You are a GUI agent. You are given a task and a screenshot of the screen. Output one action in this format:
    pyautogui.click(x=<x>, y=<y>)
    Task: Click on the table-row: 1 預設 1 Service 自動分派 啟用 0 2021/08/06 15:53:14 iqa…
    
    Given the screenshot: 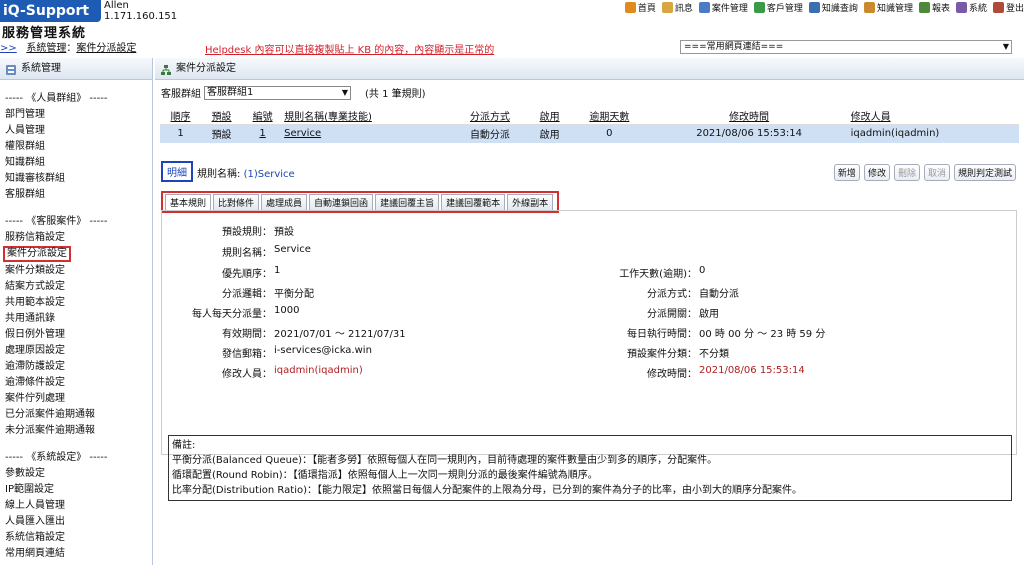 What is the action you would take?
    pyautogui.click(x=589, y=133)
    